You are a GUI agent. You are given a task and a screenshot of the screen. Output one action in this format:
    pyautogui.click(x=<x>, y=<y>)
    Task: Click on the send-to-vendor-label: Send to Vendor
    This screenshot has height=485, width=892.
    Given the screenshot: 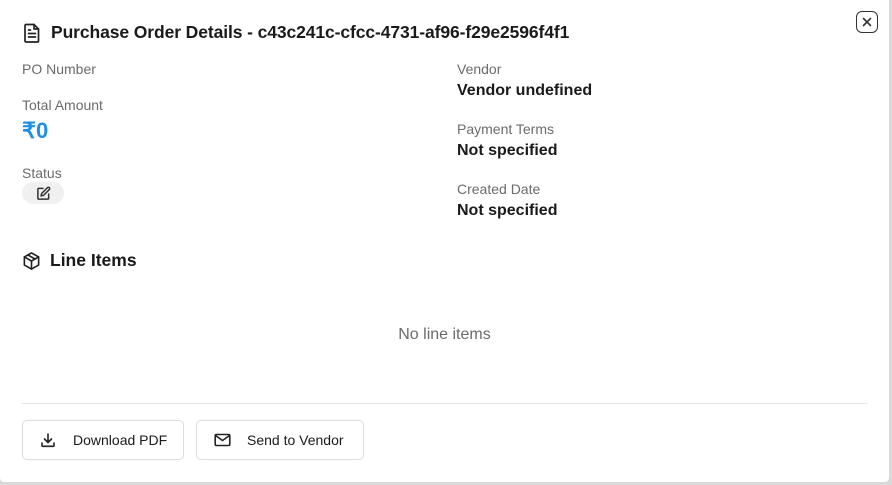 What is the action you would take?
    pyautogui.click(x=295, y=440)
    